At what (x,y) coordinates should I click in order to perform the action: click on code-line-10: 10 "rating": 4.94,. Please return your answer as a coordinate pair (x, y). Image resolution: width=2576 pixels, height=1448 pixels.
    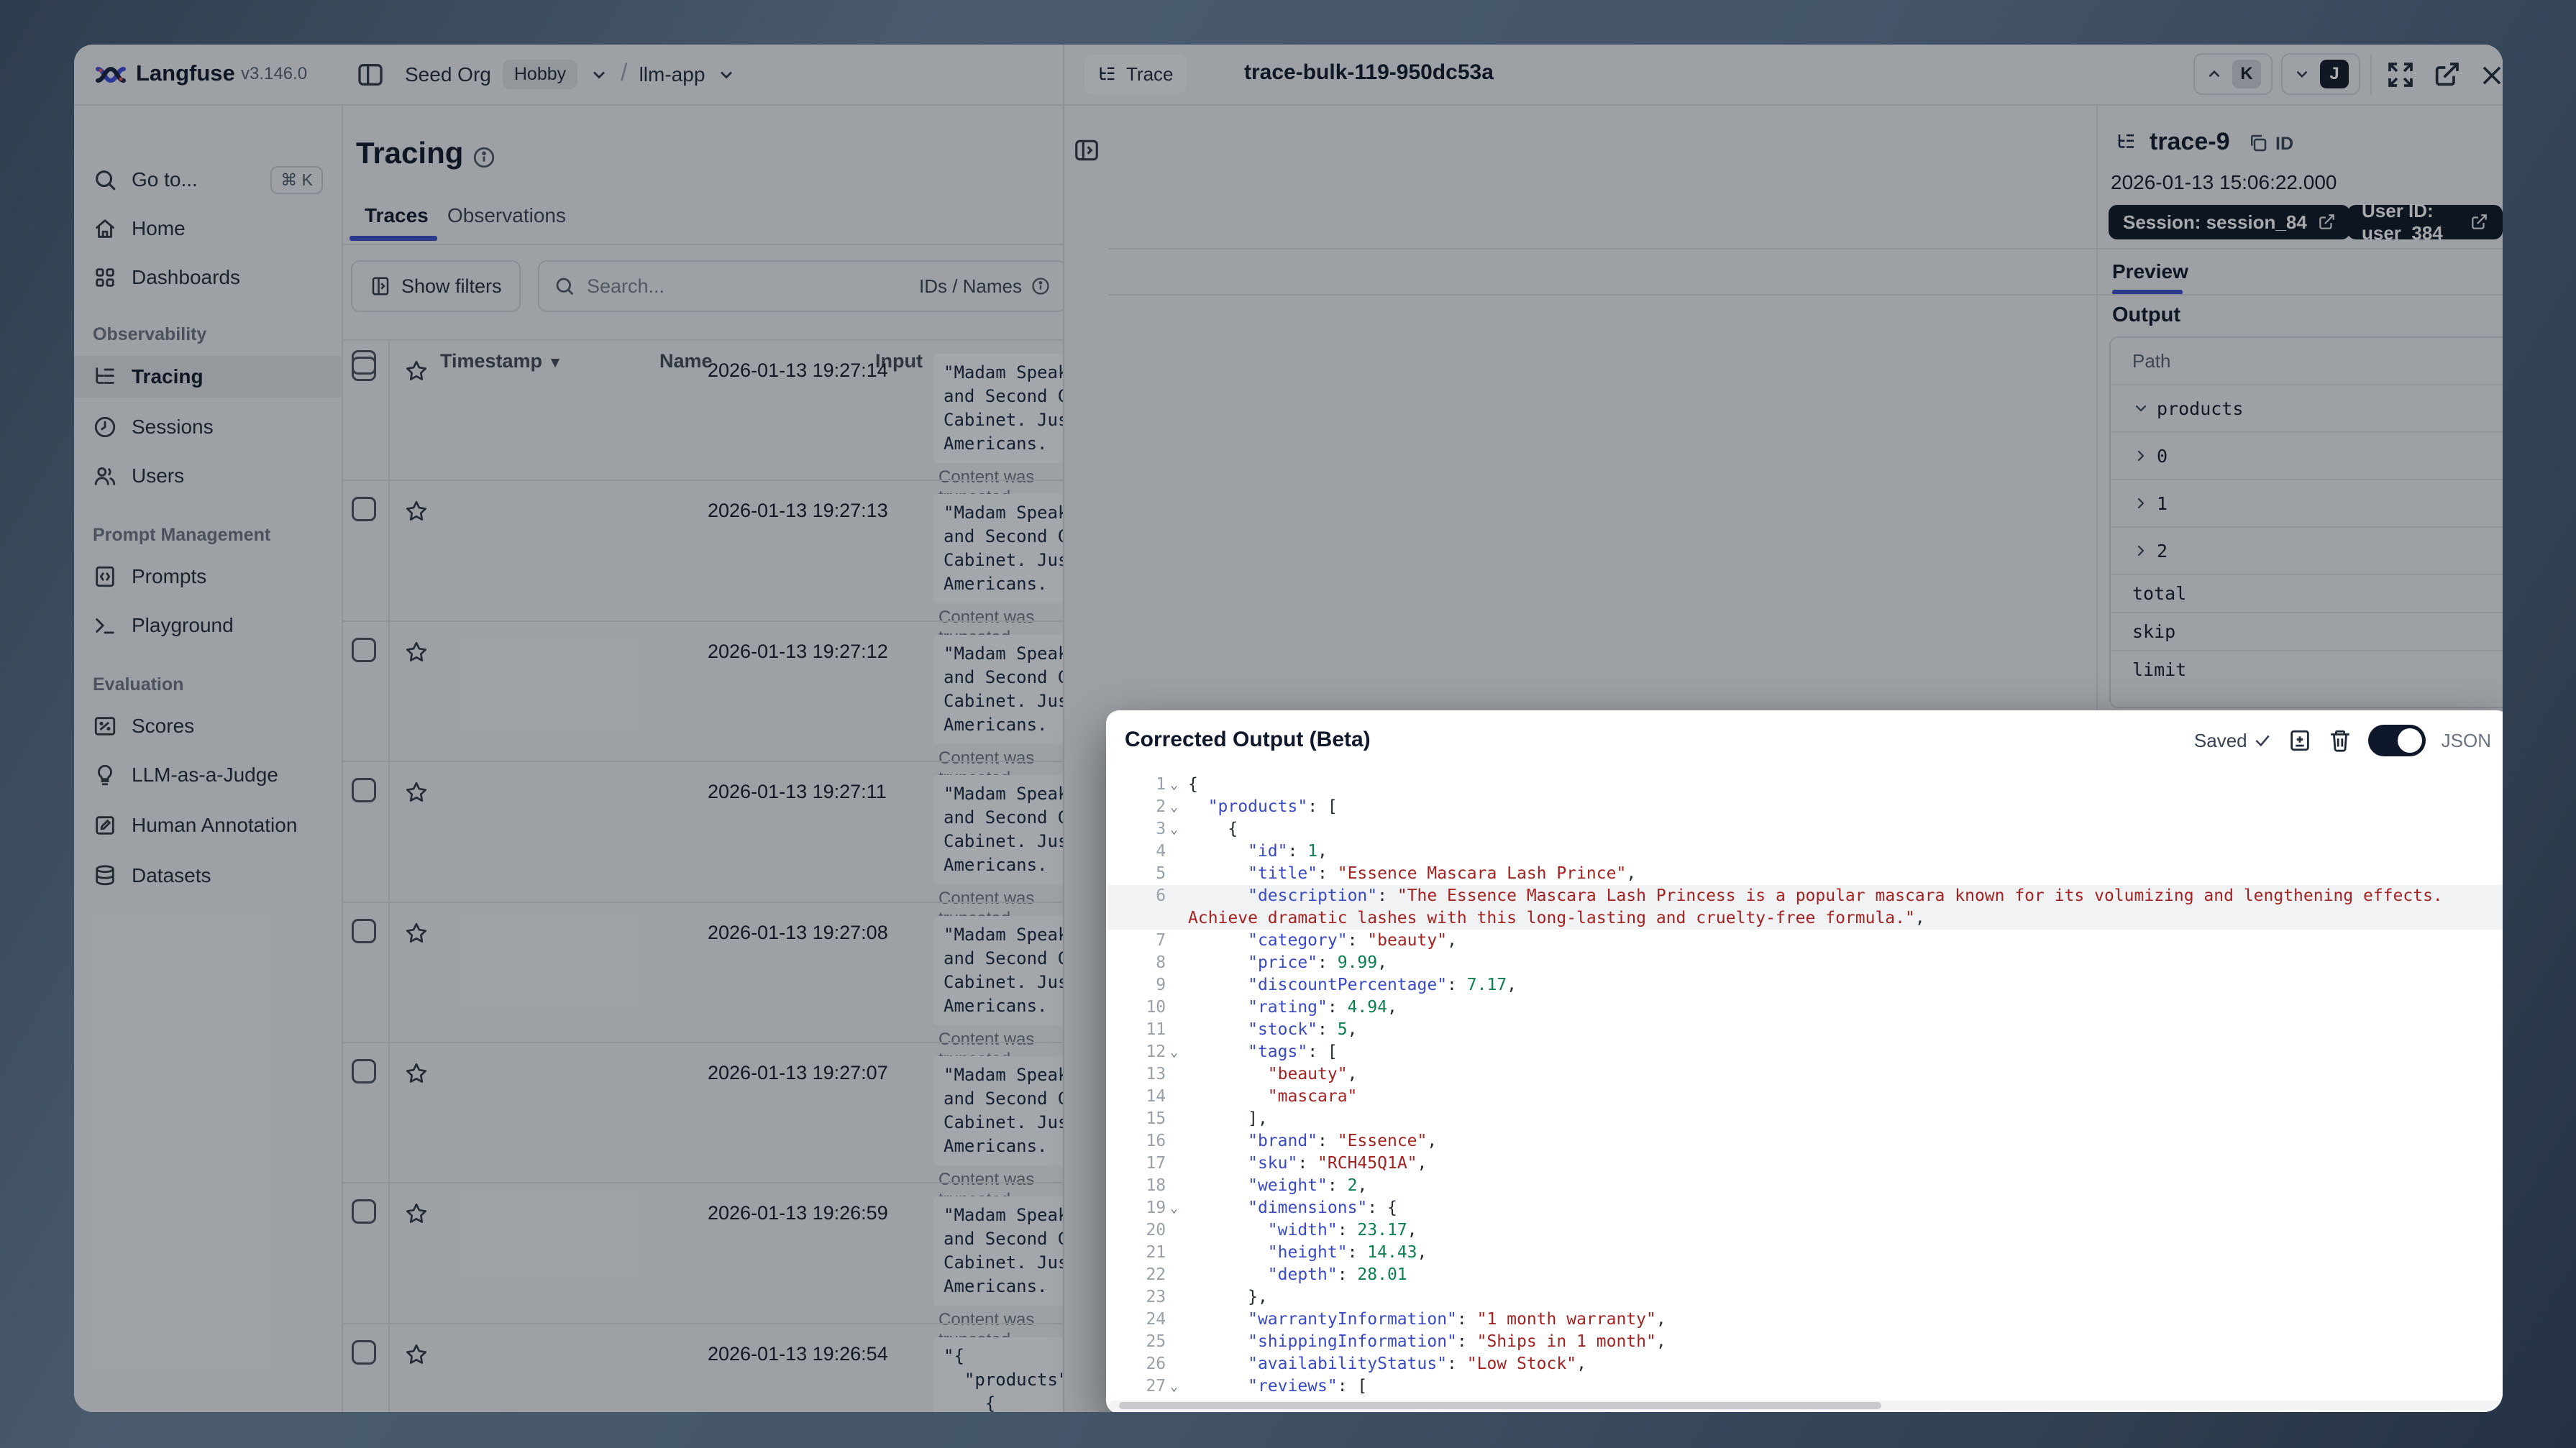
    Looking at the image, I should click on (1805, 1007).